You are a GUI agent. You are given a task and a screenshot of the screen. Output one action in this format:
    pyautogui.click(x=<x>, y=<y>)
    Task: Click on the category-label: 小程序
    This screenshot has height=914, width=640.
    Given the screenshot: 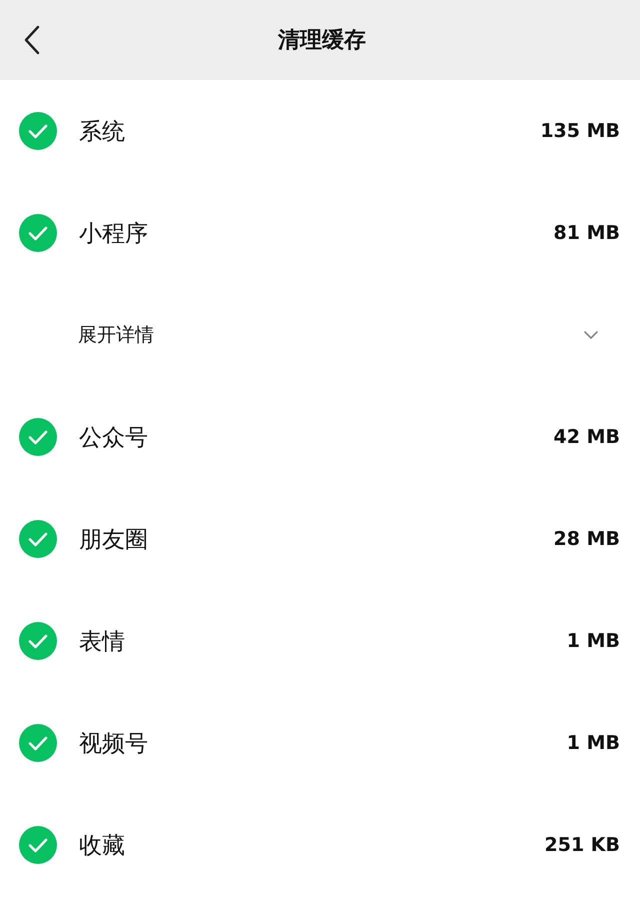 What is the action you would take?
    pyautogui.click(x=114, y=234)
    